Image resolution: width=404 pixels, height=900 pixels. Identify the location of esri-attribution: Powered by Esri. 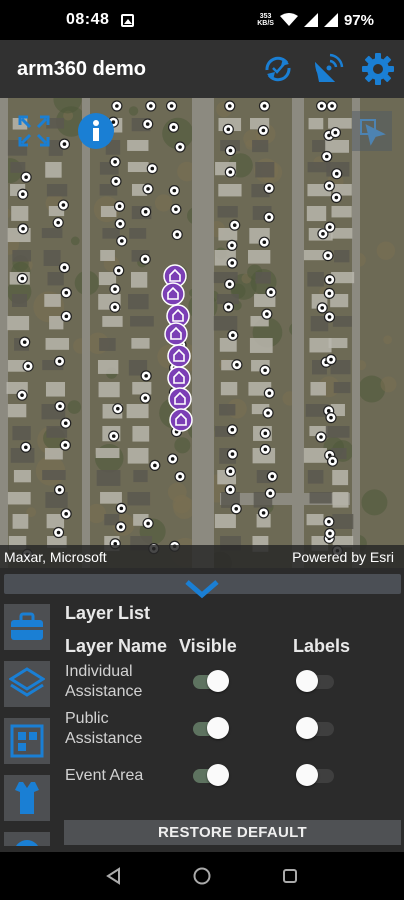
(343, 557).